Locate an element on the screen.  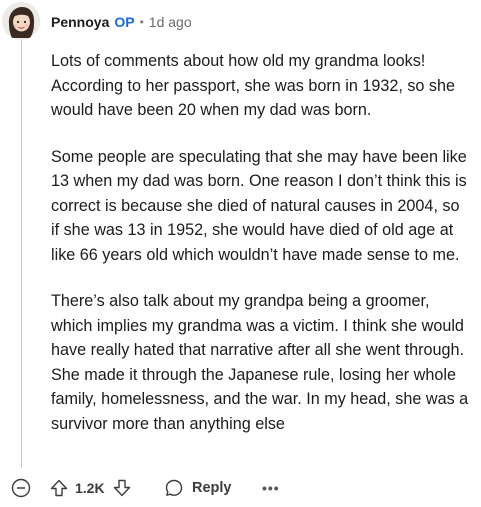
vote-controls: 1.2K is located at coordinates (90, 488).